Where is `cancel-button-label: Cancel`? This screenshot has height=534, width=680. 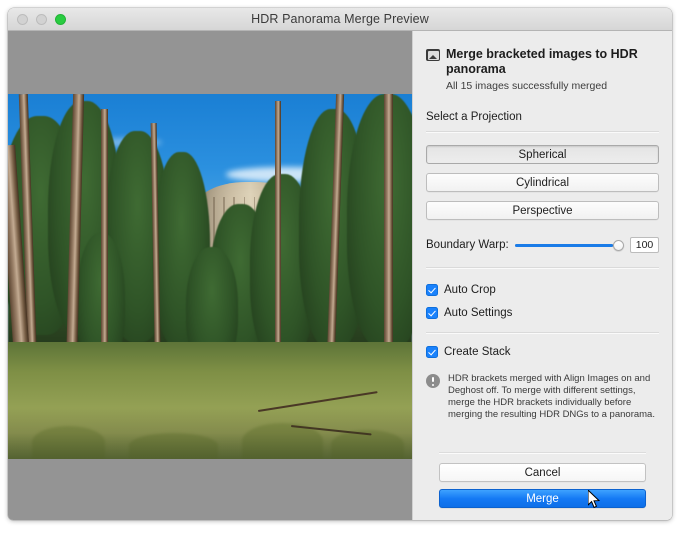 cancel-button-label: Cancel is located at coordinates (542, 472).